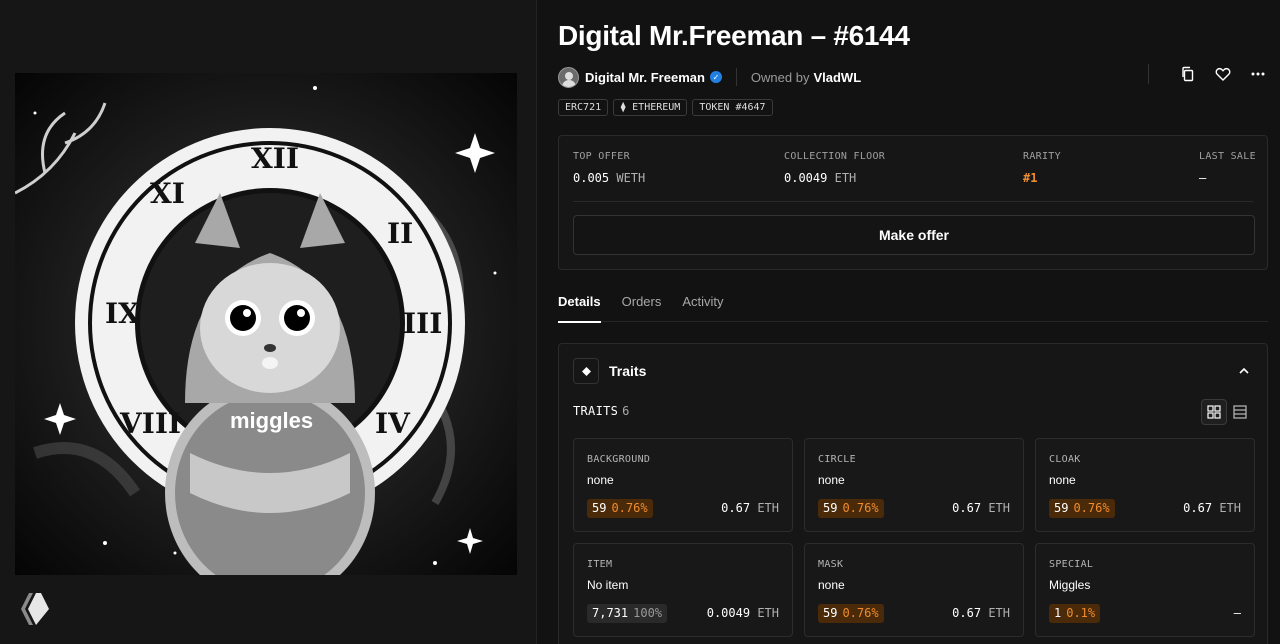 The height and width of the screenshot is (644, 1280). What do you see at coordinates (1227, 168) in the screenshot?
I see `last-sale-stat: LAST SALE –` at bounding box center [1227, 168].